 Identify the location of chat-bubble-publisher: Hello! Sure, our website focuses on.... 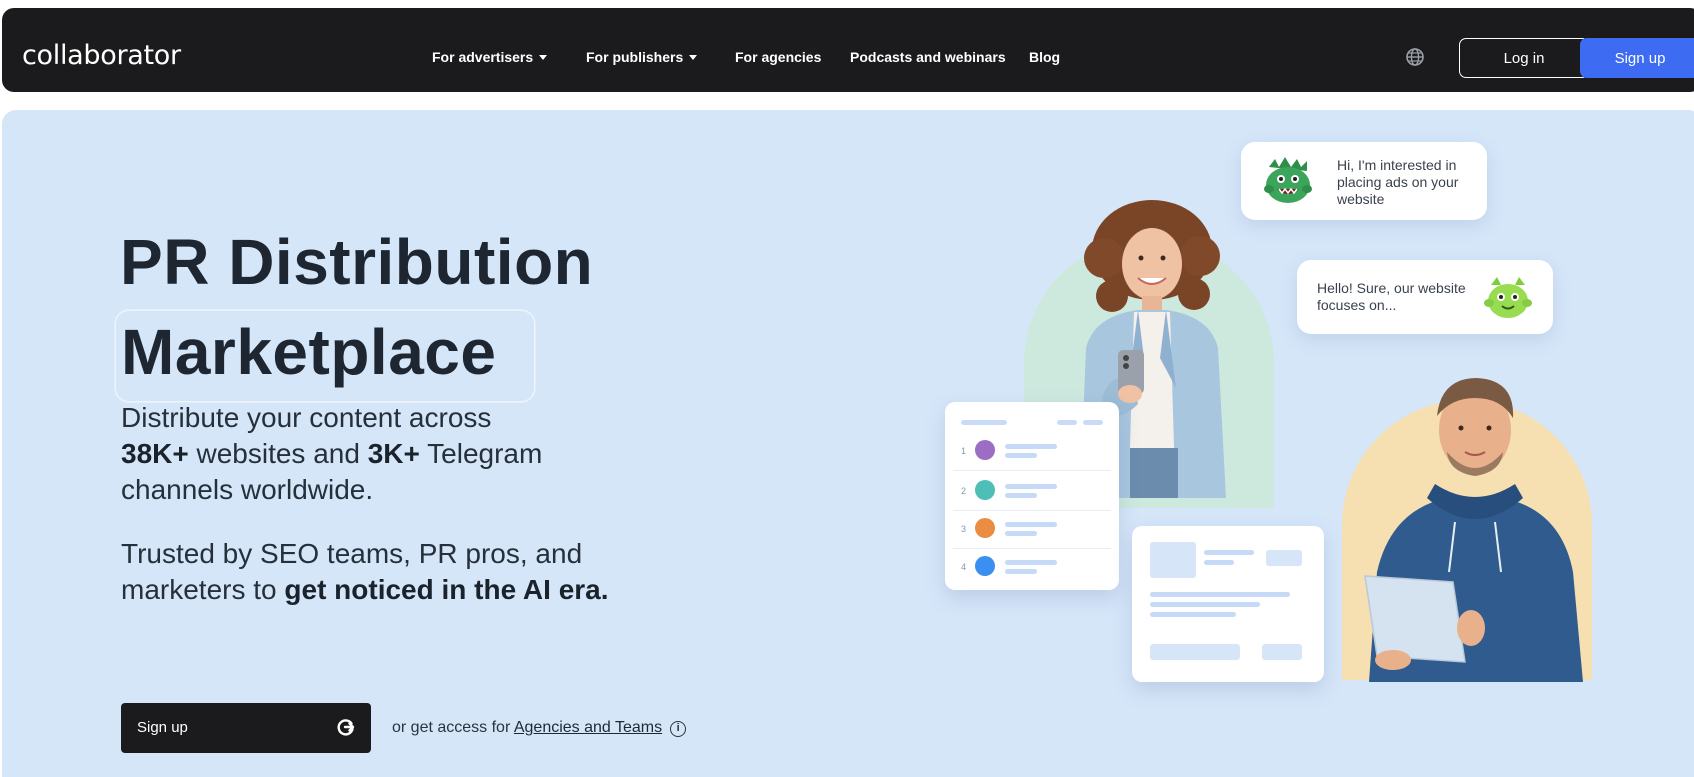
(1425, 297).